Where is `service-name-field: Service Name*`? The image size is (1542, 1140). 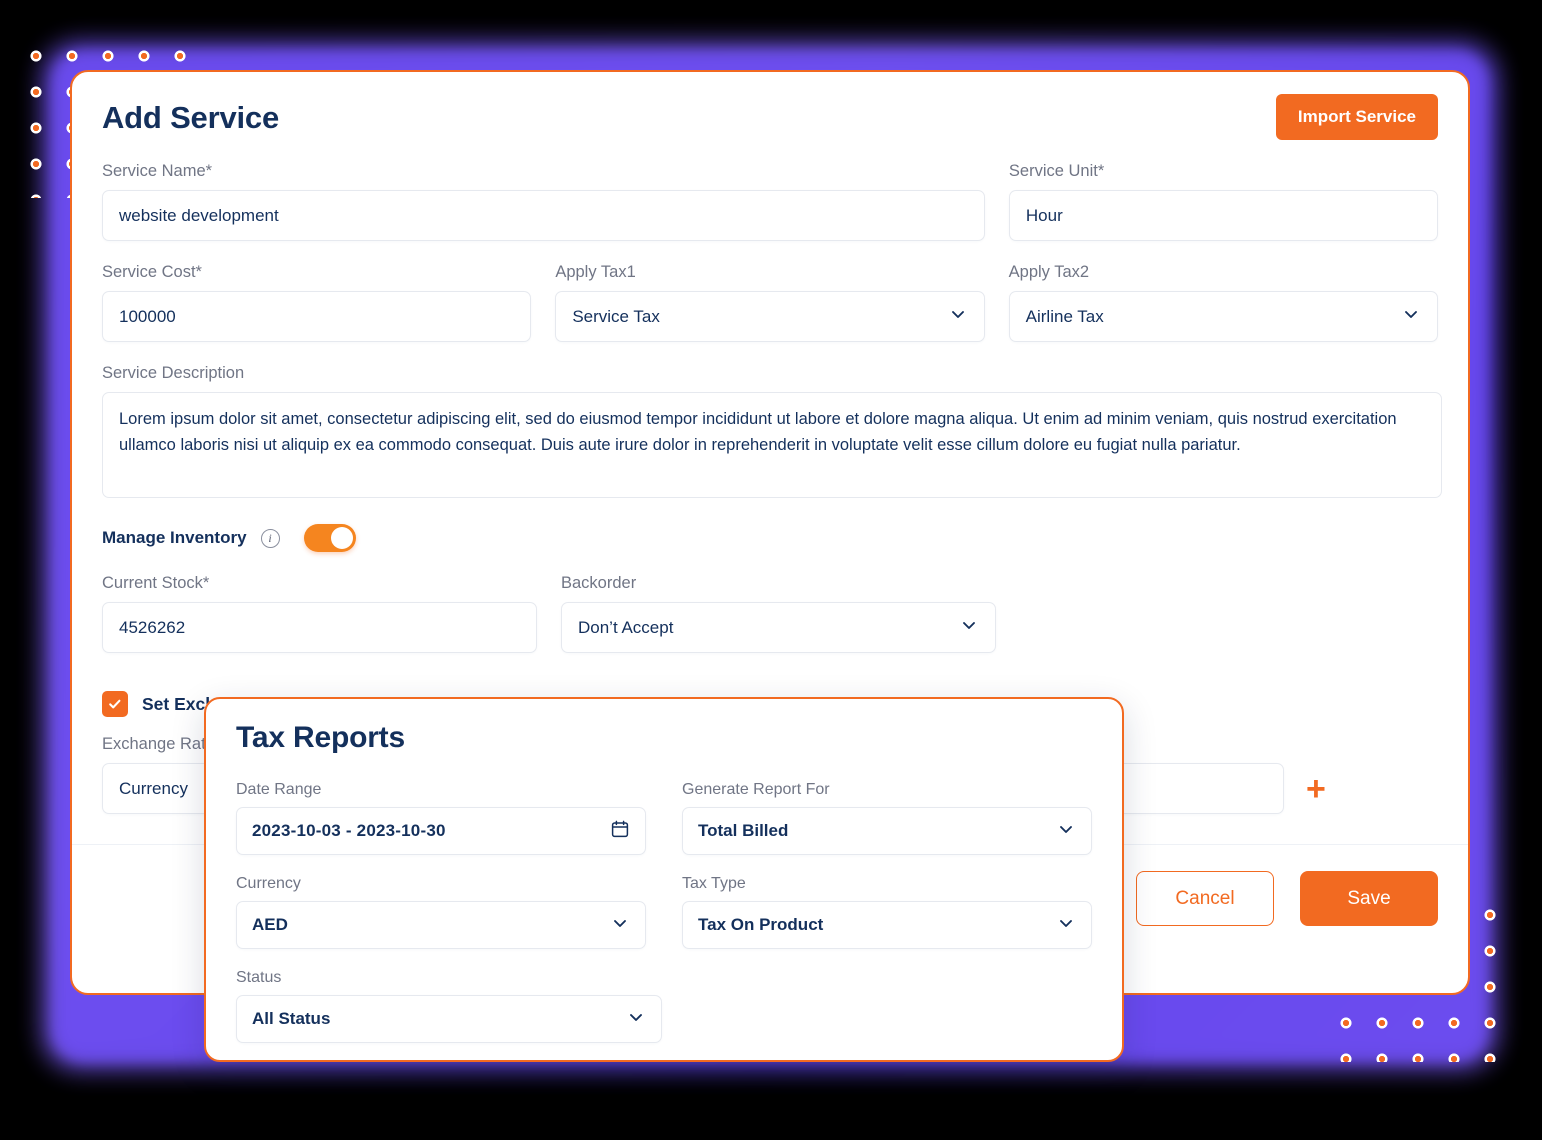
service-name-field: Service Name* is located at coordinates (543, 201).